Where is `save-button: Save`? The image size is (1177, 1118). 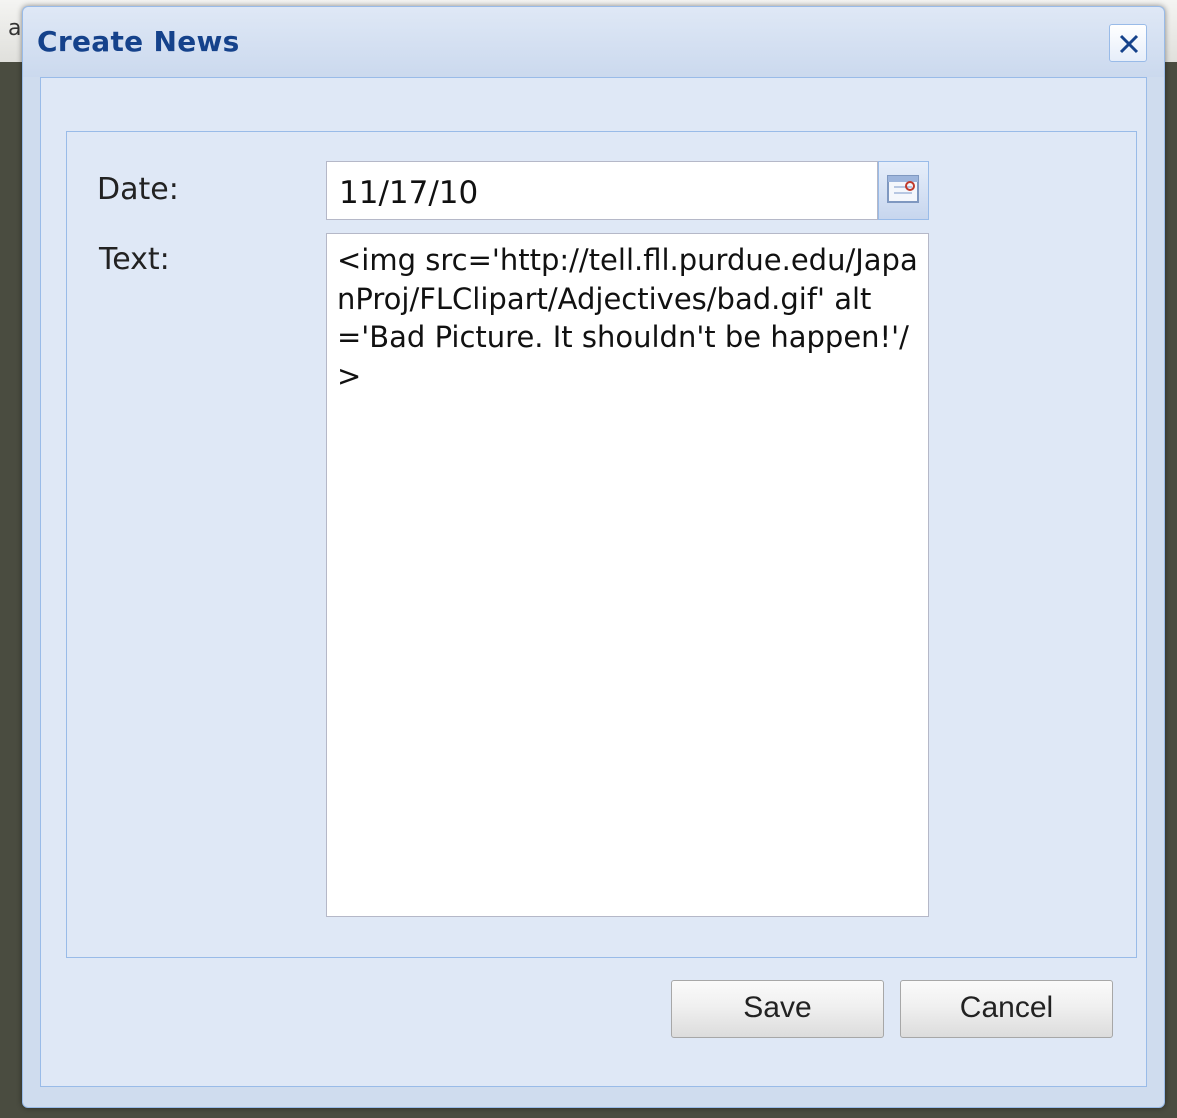 save-button: Save is located at coordinates (777, 1009).